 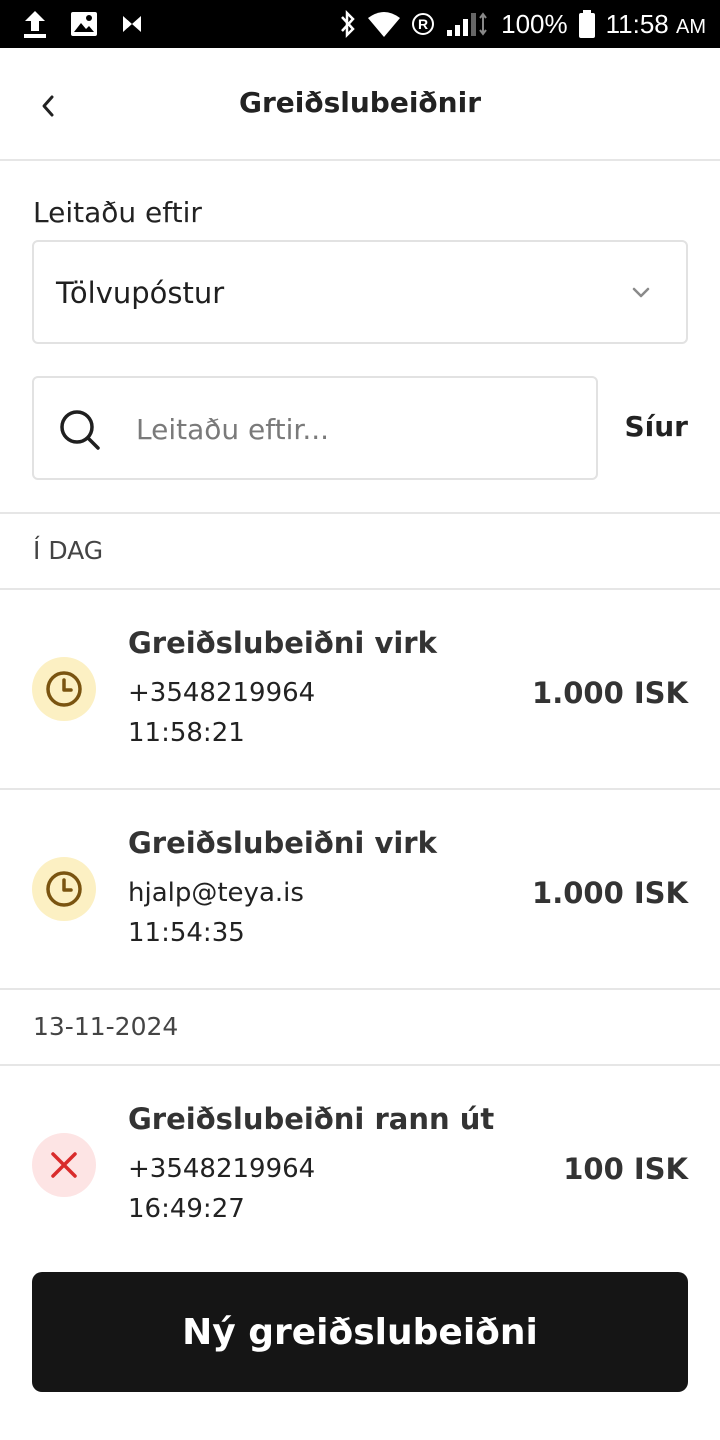 What do you see at coordinates (140, 293) in the screenshot?
I see `search-by-value: Tölvupóstur` at bounding box center [140, 293].